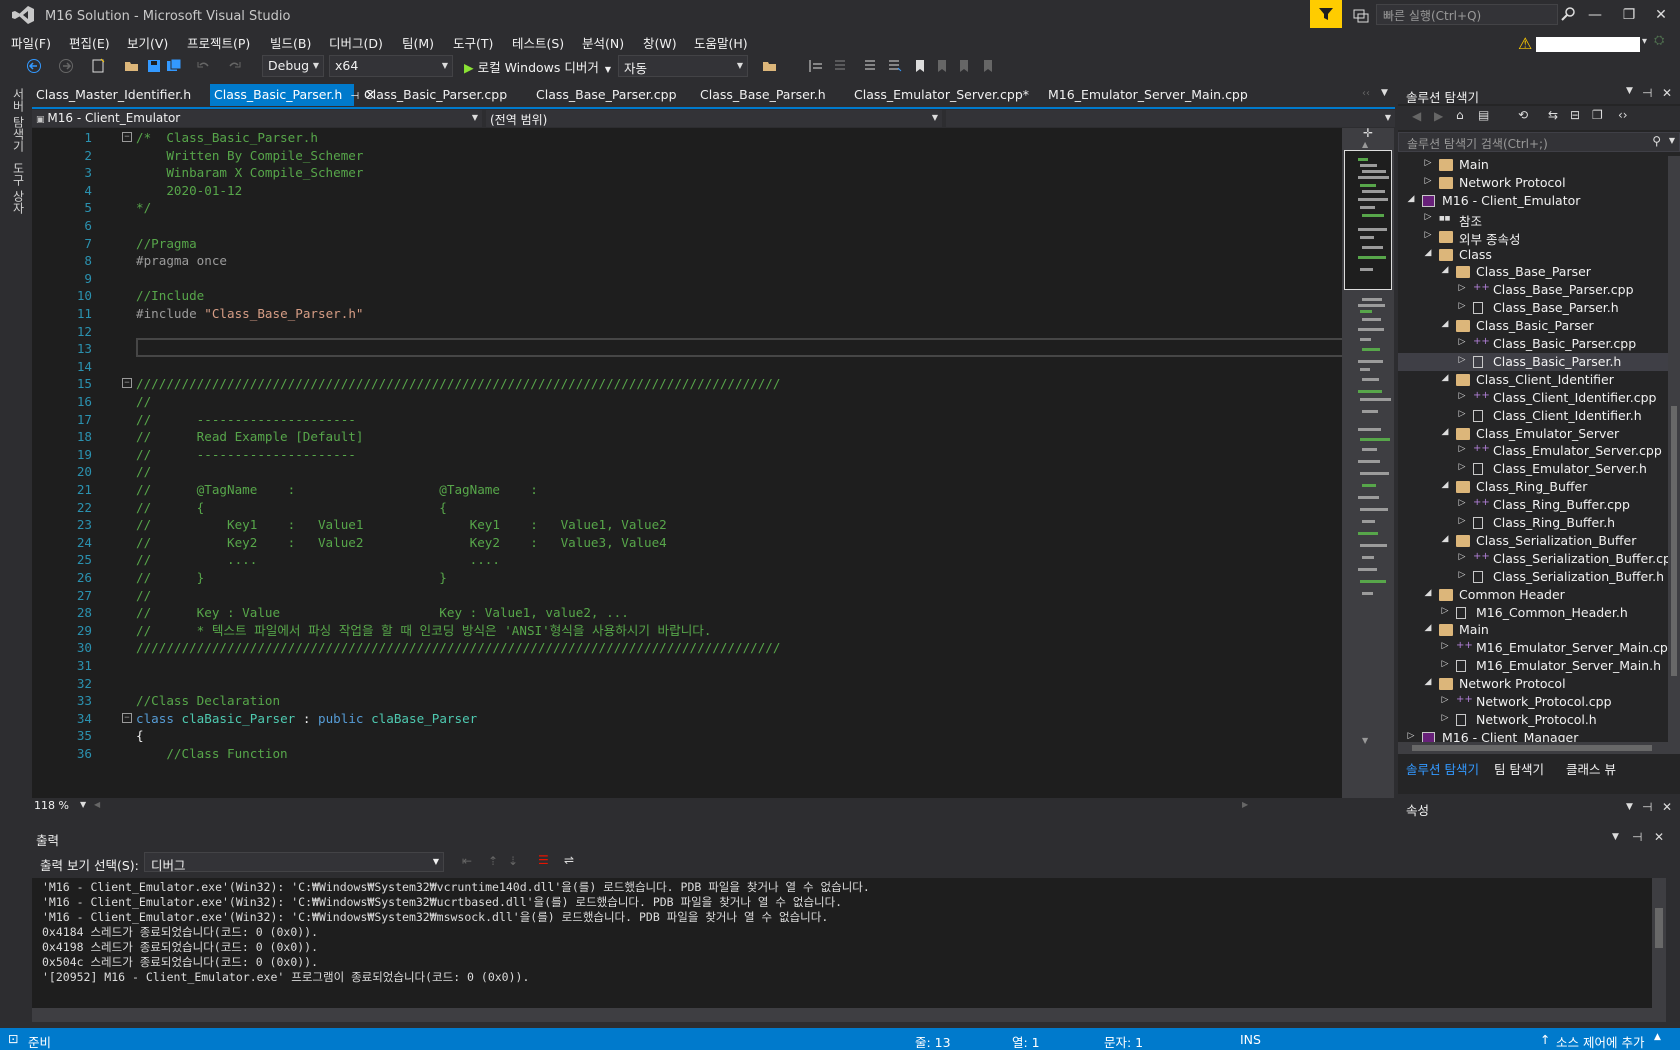 Image resolution: width=1680 pixels, height=1050 pixels. I want to click on code-line: 8 #pragma once, so click(687, 260).